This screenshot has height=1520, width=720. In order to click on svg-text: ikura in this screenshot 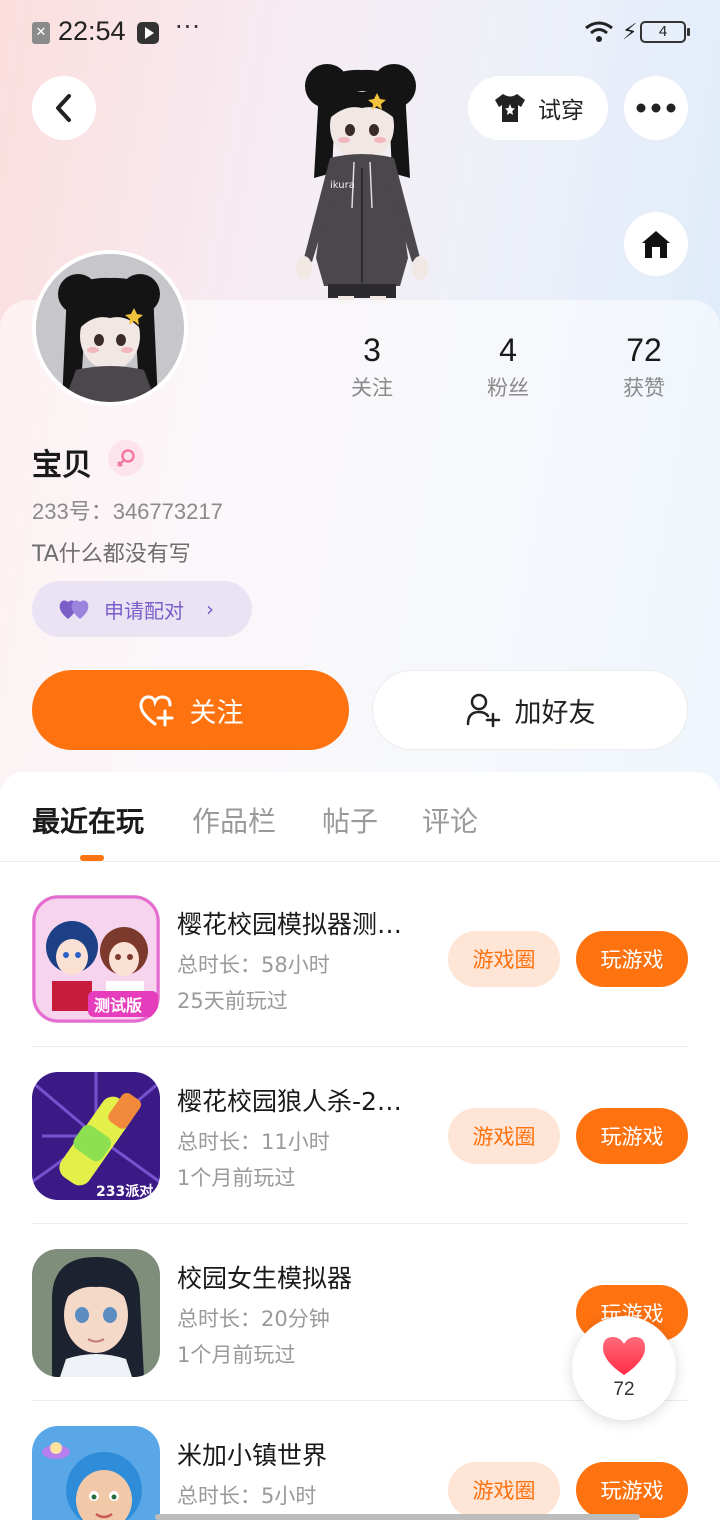, I will do `click(342, 185)`.